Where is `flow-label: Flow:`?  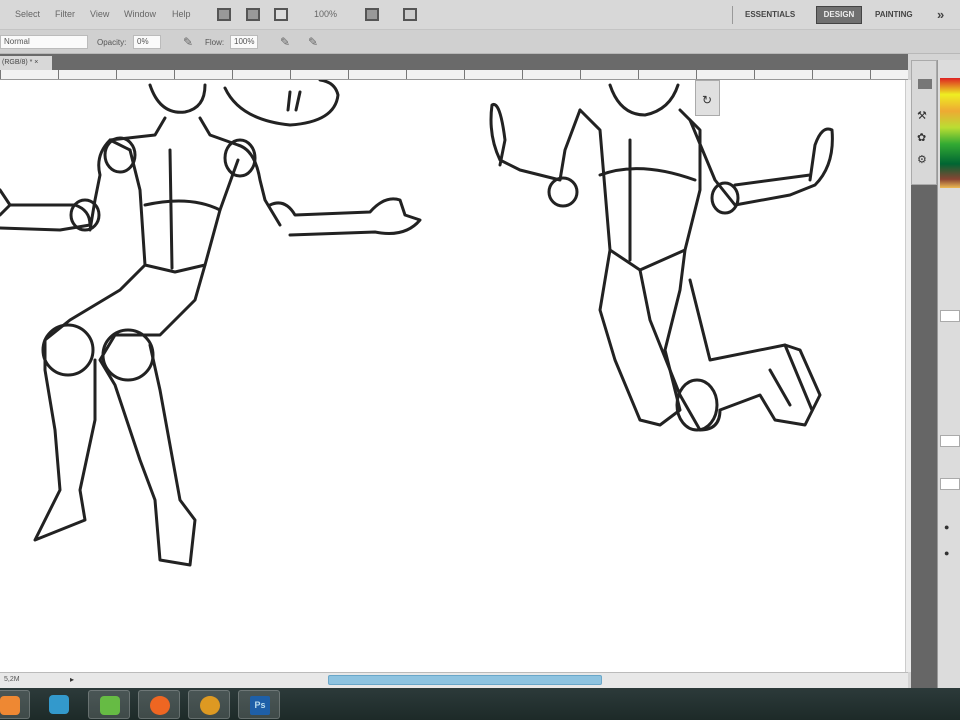
flow-label: Flow: is located at coordinates (215, 42).